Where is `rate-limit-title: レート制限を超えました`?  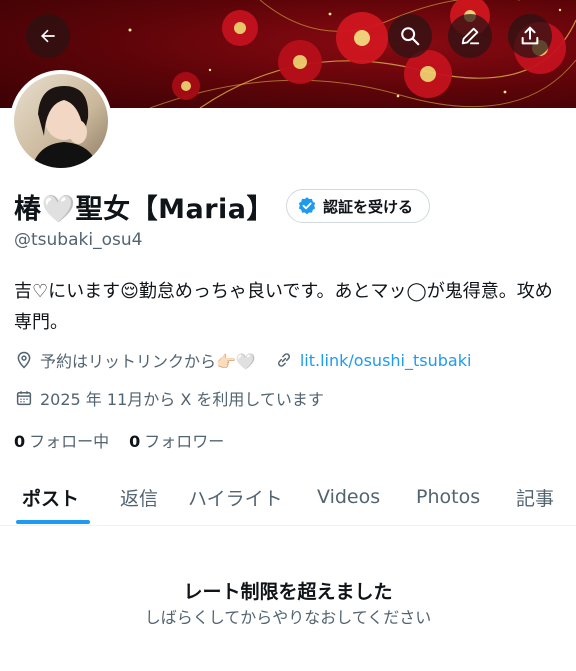
rate-limit-title: レート制限を超えました is located at coordinates (288, 592).